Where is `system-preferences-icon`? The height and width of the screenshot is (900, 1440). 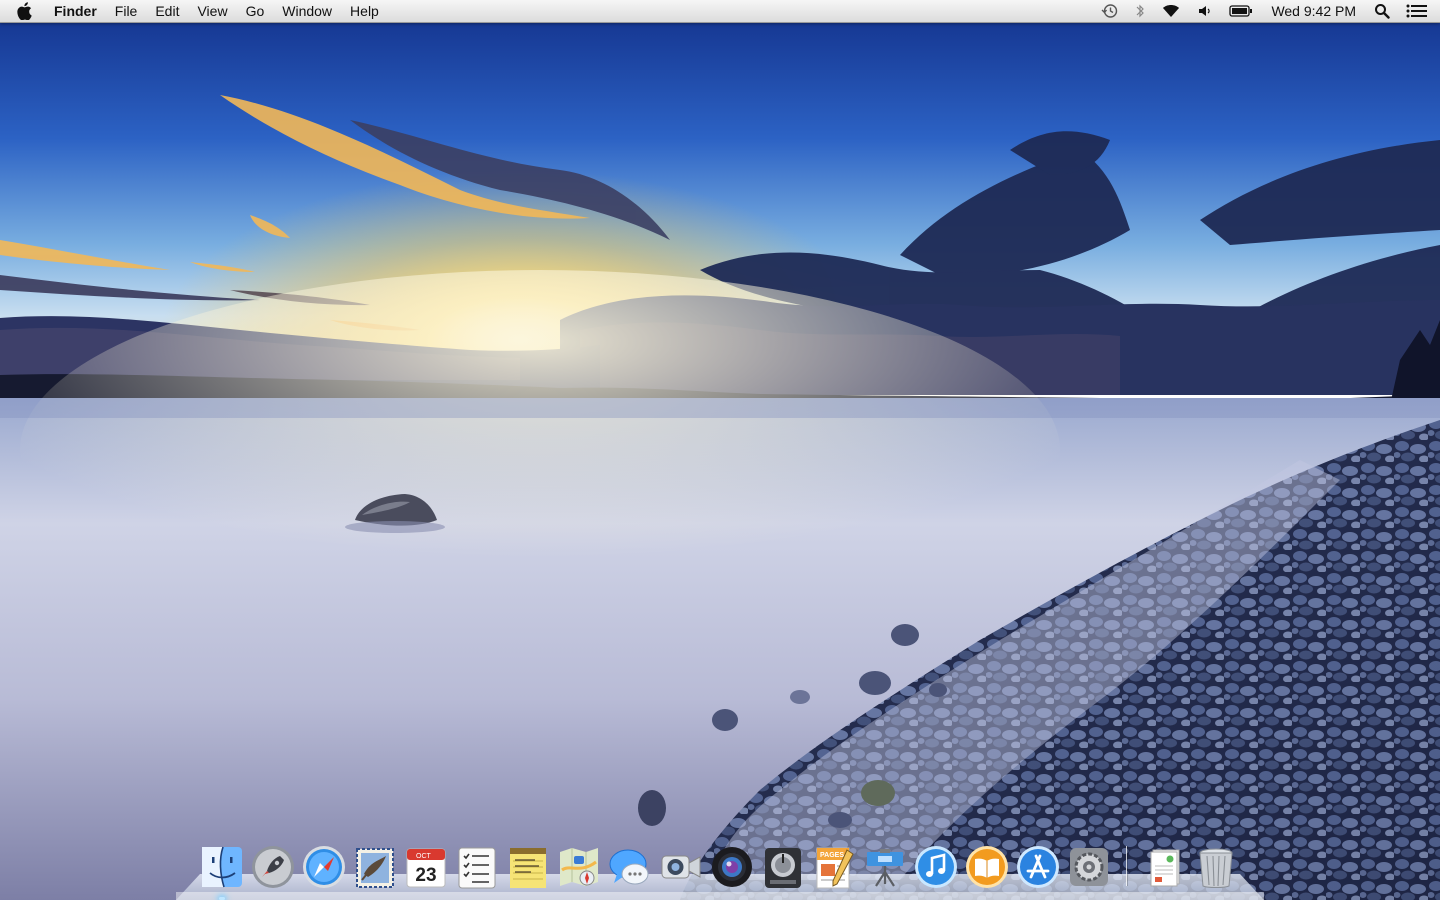
system-preferences-icon is located at coordinates (1088, 867).